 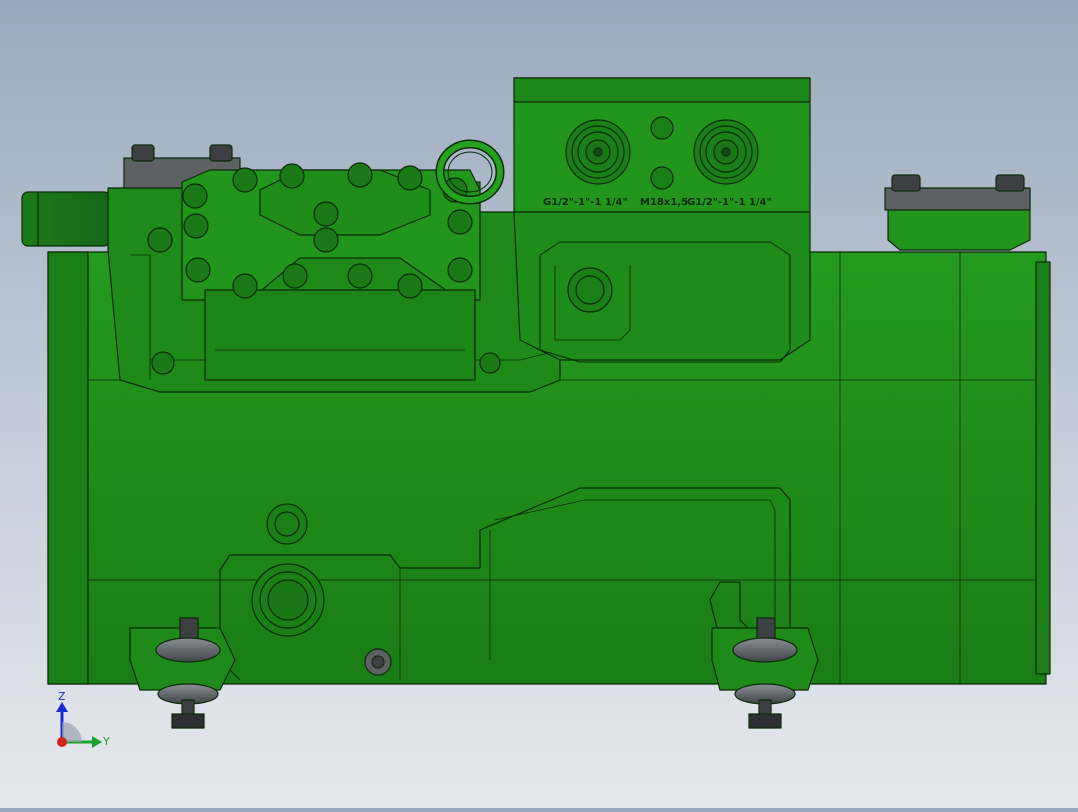 What do you see at coordinates (83, 719) in the screenshot?
I see `axis-triad: Z Y` at bounding box center [83, 719].